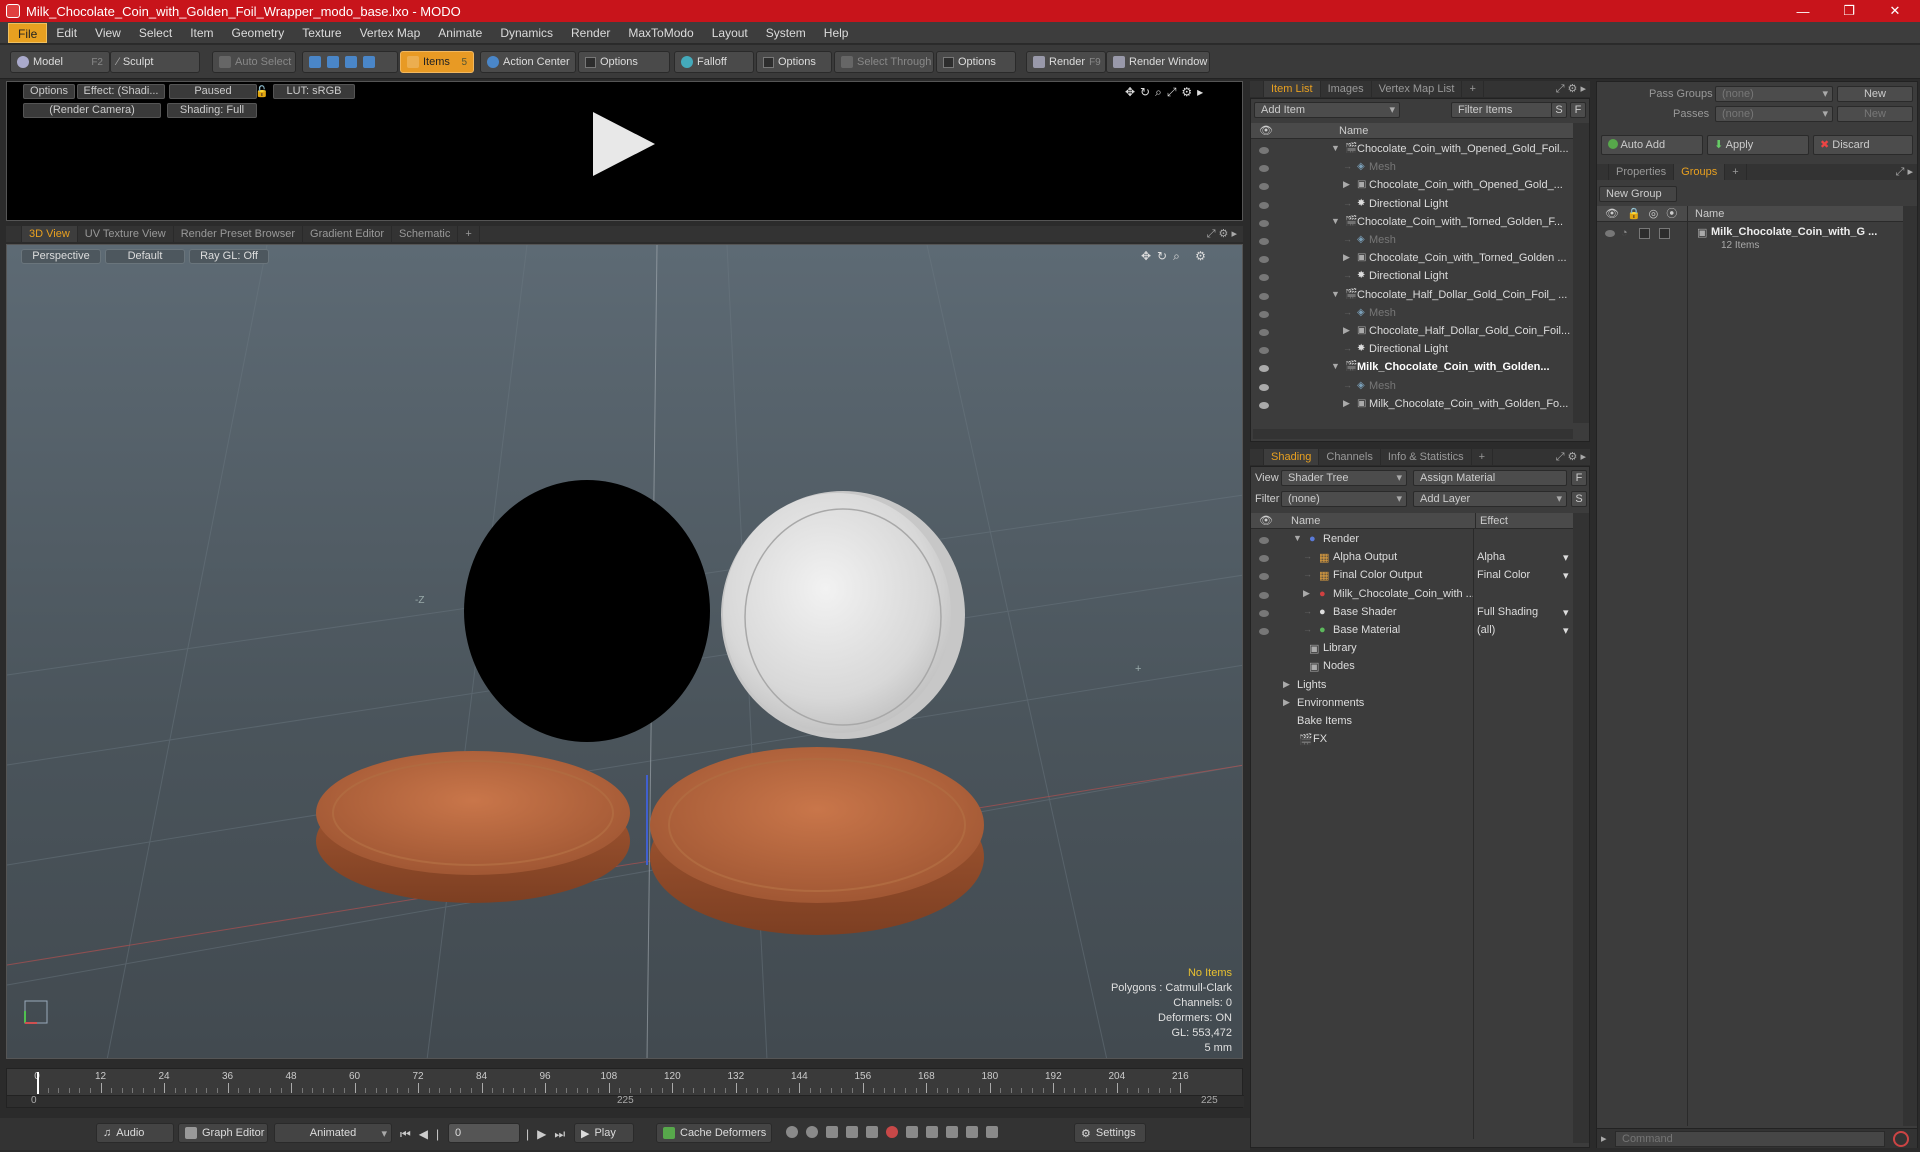 Image resolution: width=1920 pixels, height=1152 pixels. Describe the element at coordinates (1525, 612) in the screenshot. I see `shader-effect-dropdown: Full Shading` at that location.